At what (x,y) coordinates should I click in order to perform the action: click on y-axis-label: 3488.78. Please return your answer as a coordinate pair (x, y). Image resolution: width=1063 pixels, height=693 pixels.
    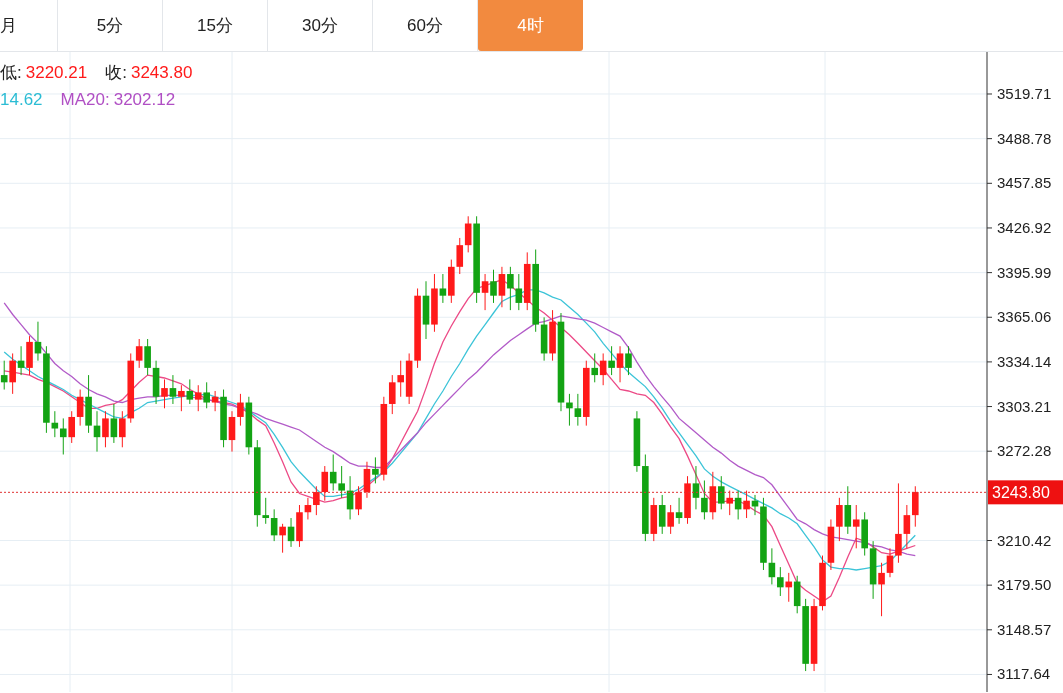
    Looking at the image, I should click on (1024, 138).